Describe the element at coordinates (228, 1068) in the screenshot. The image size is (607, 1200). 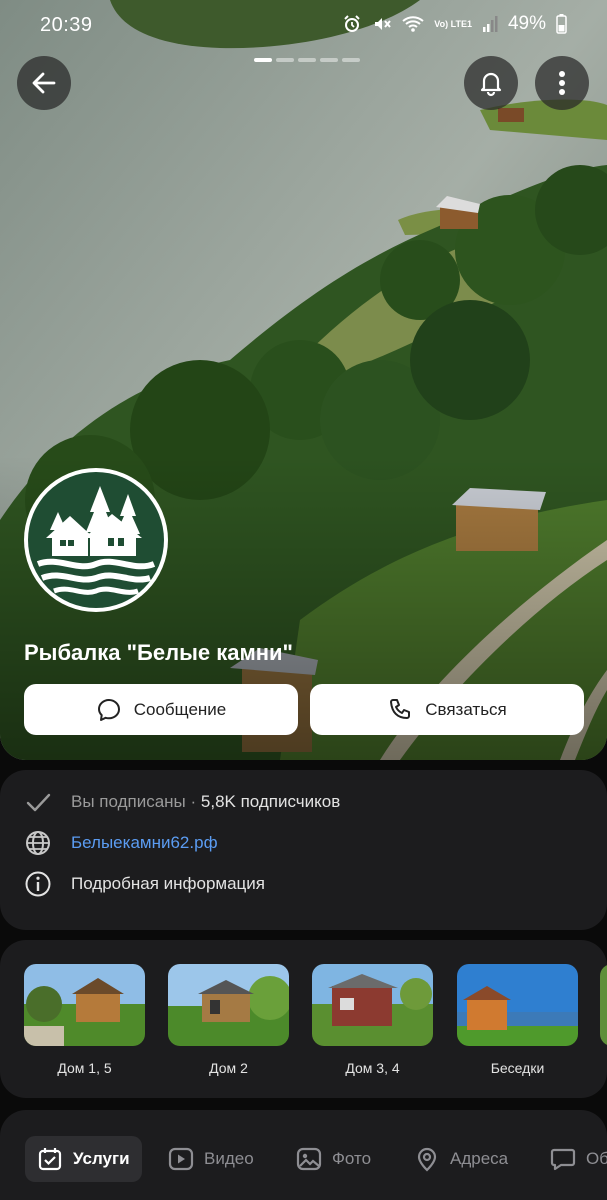
I see `album-label: Дом 2` at that location.